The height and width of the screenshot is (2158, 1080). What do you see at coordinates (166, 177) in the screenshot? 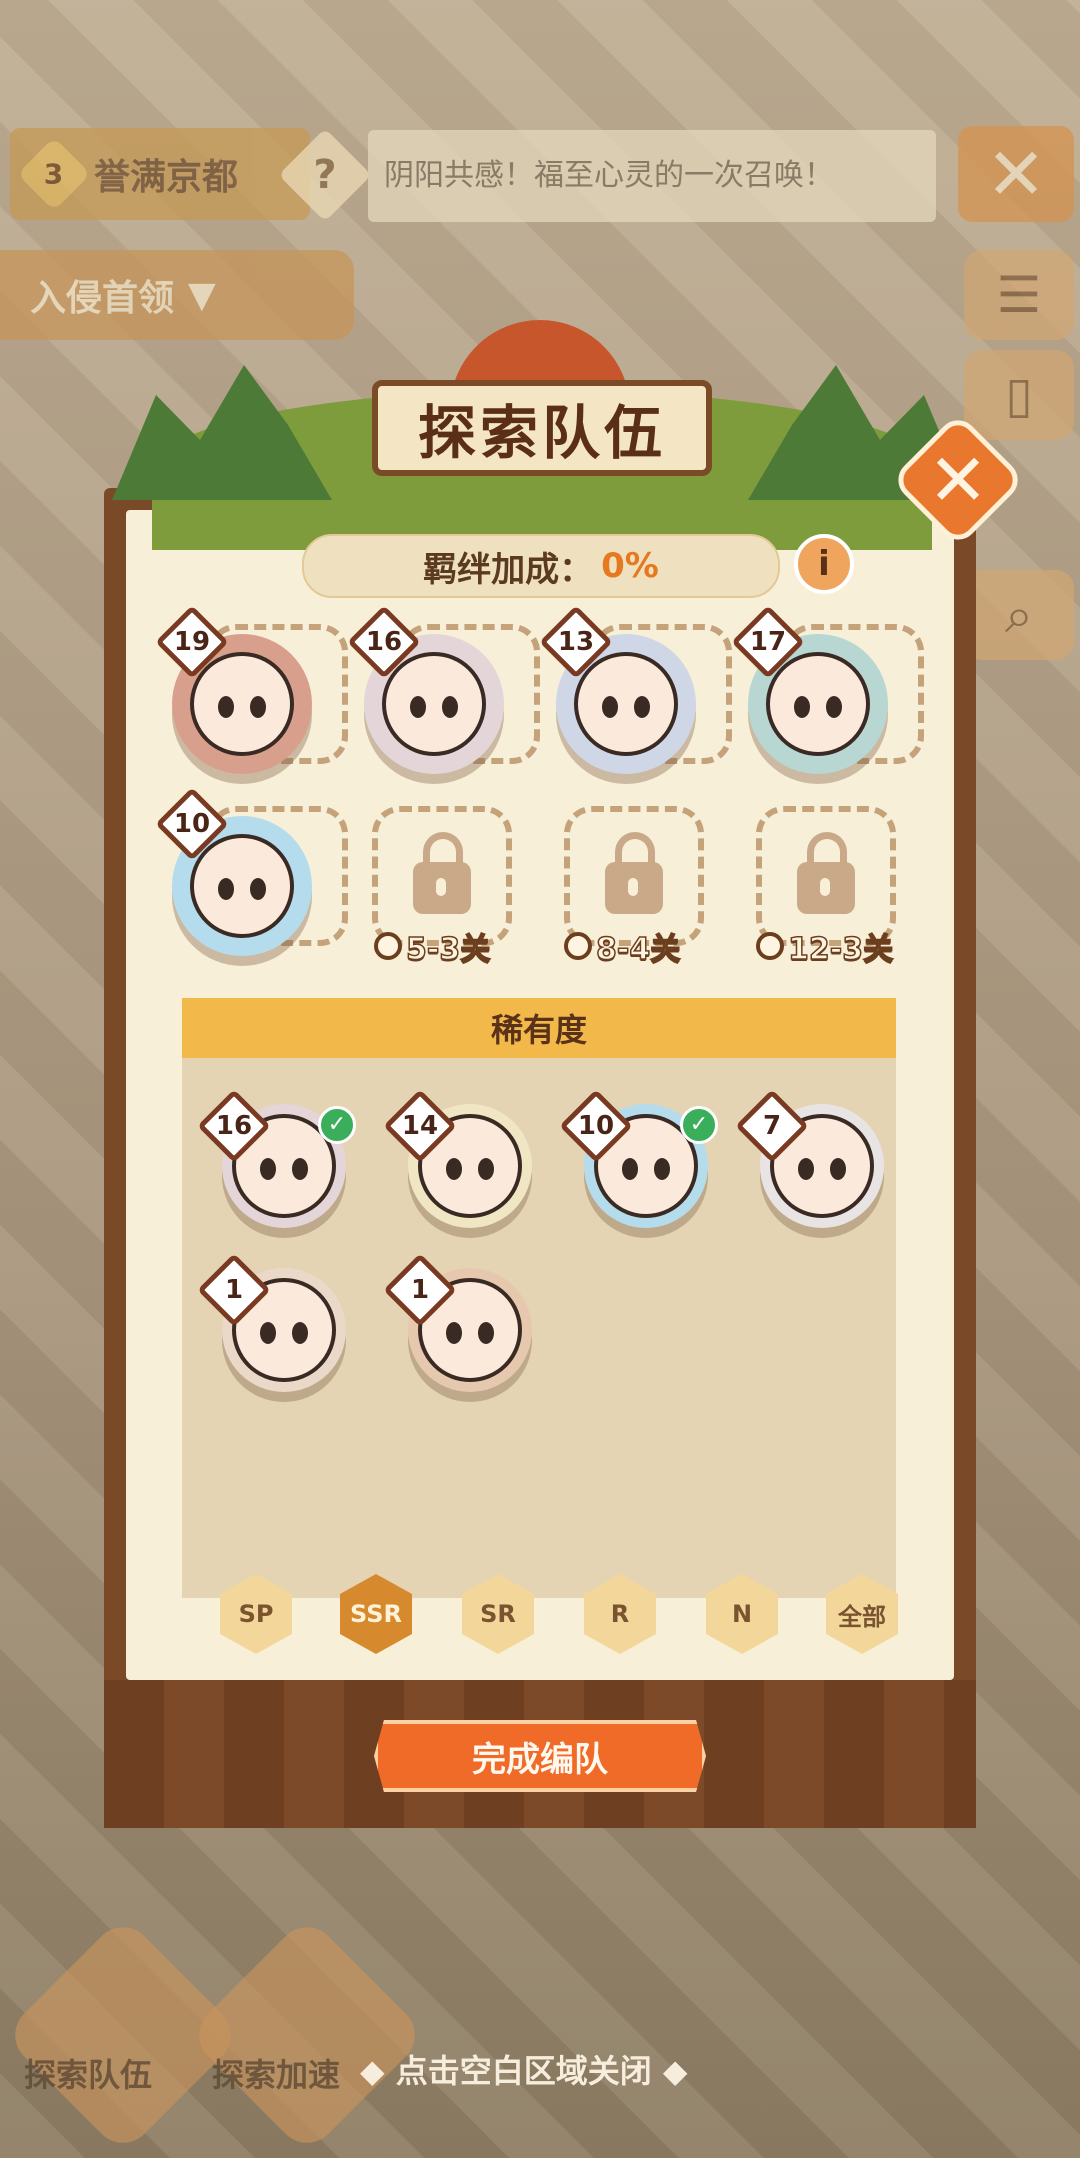
I see `stage-name: 誉满京都` at bounding box center [166, 177].